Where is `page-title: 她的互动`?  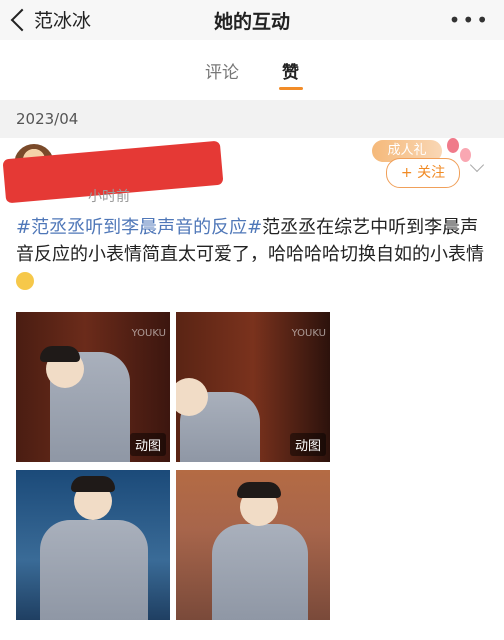 page-title: 她的互动 is located at coordinates (251, 22).